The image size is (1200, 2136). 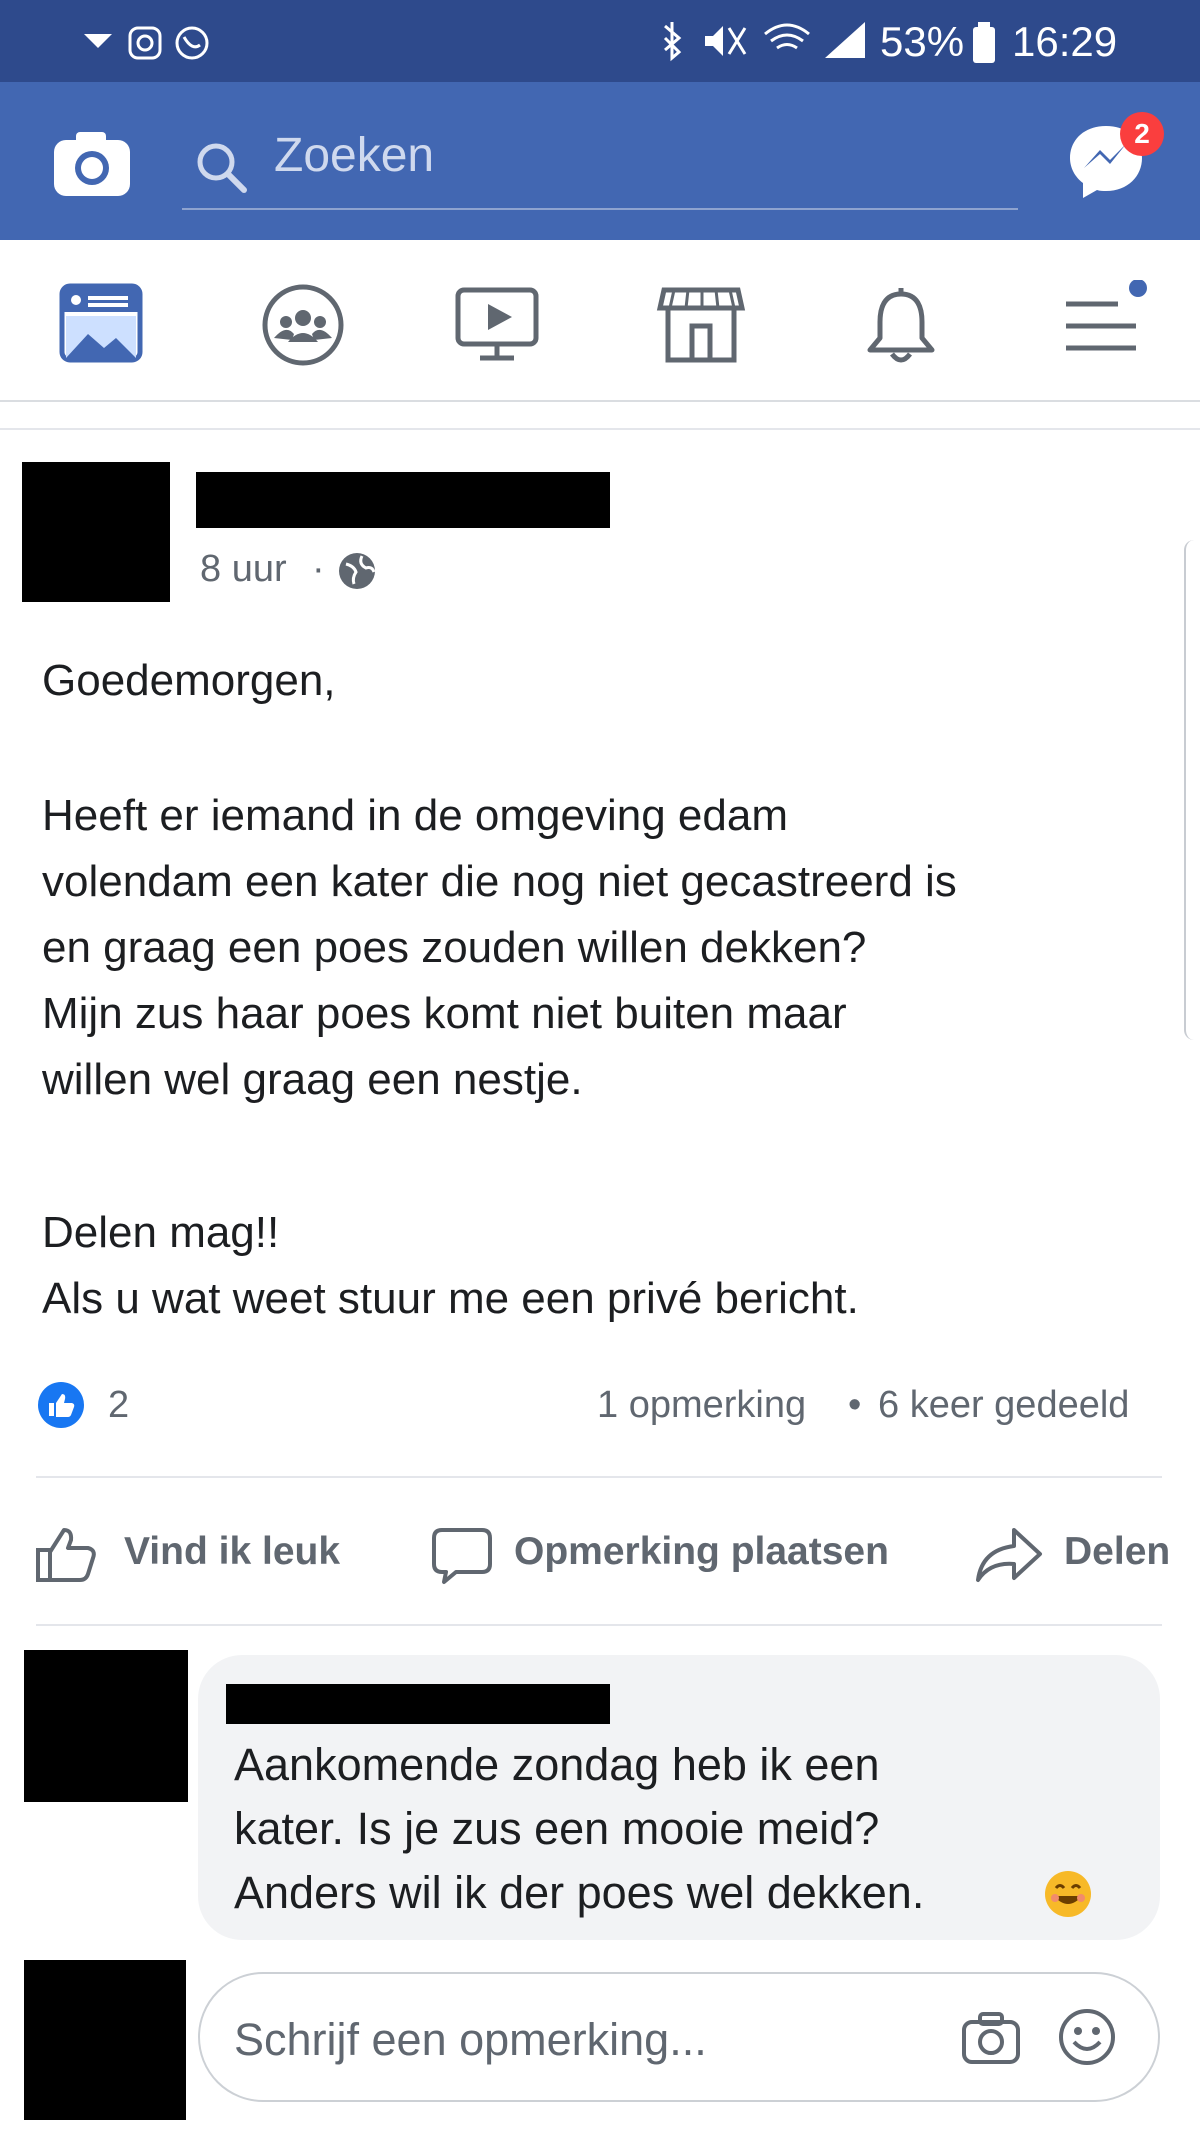 I want to click on share-button: Delen, so click(x=1117, y=1552).